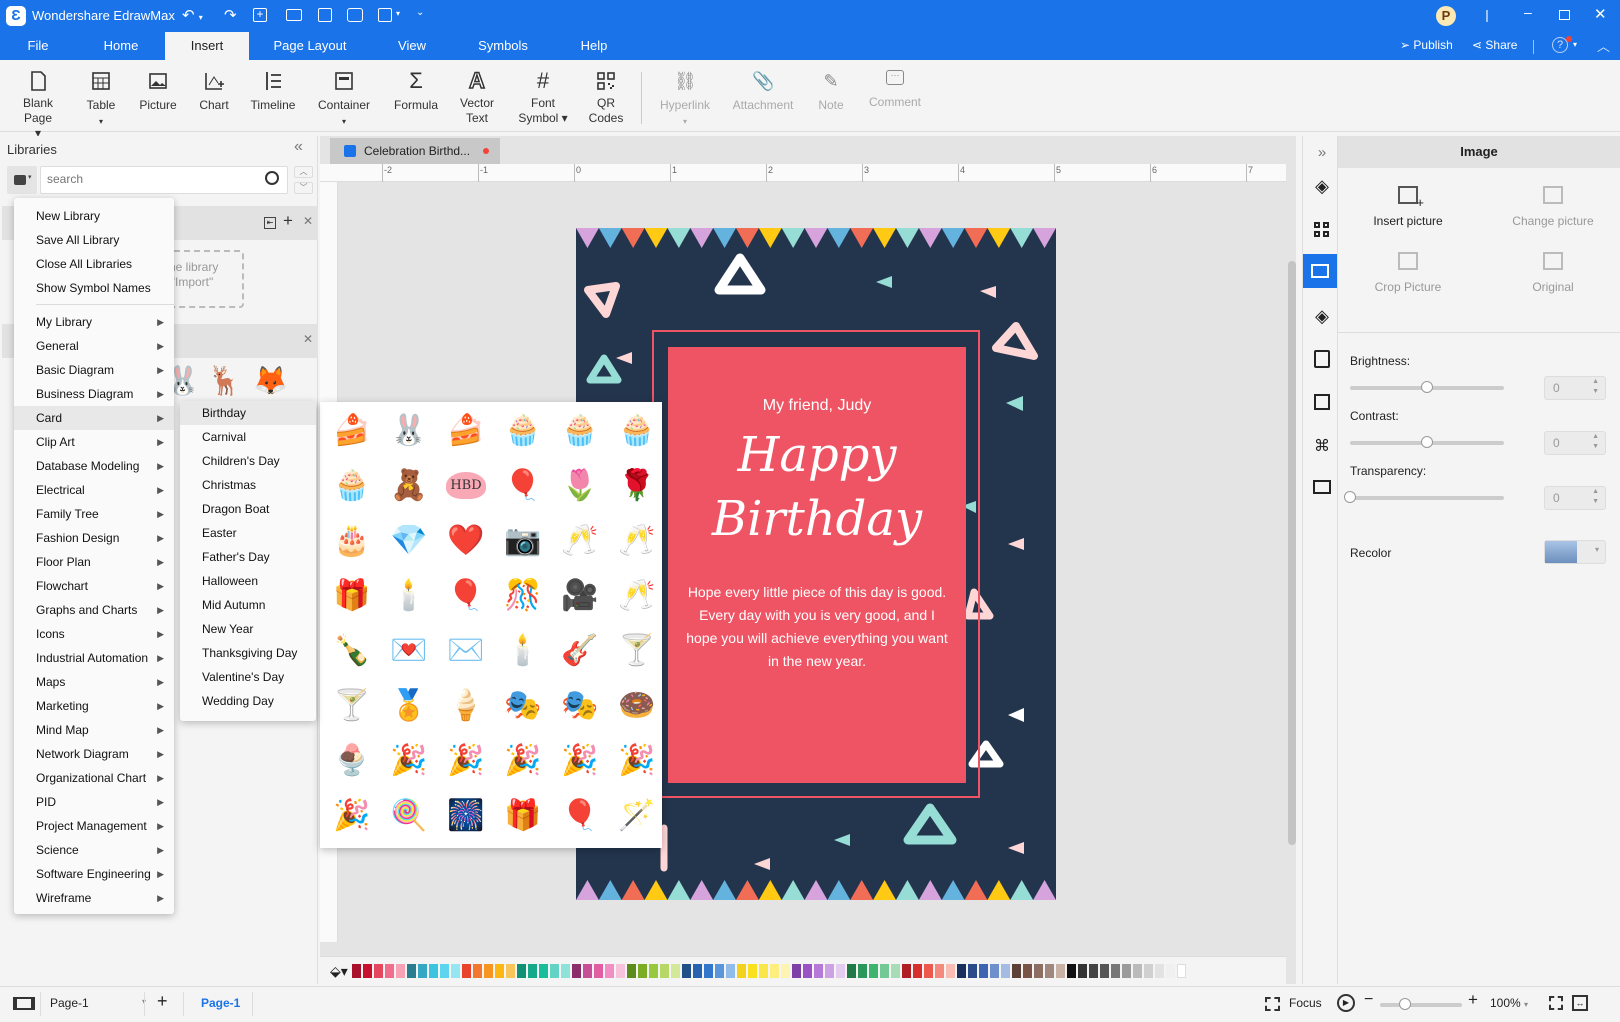 The width and height of the screenshot is (1620, 1022). Describe the element at coordinates (466, 430) in the screenshot. I see `symbol-item: 🍰` at that location.